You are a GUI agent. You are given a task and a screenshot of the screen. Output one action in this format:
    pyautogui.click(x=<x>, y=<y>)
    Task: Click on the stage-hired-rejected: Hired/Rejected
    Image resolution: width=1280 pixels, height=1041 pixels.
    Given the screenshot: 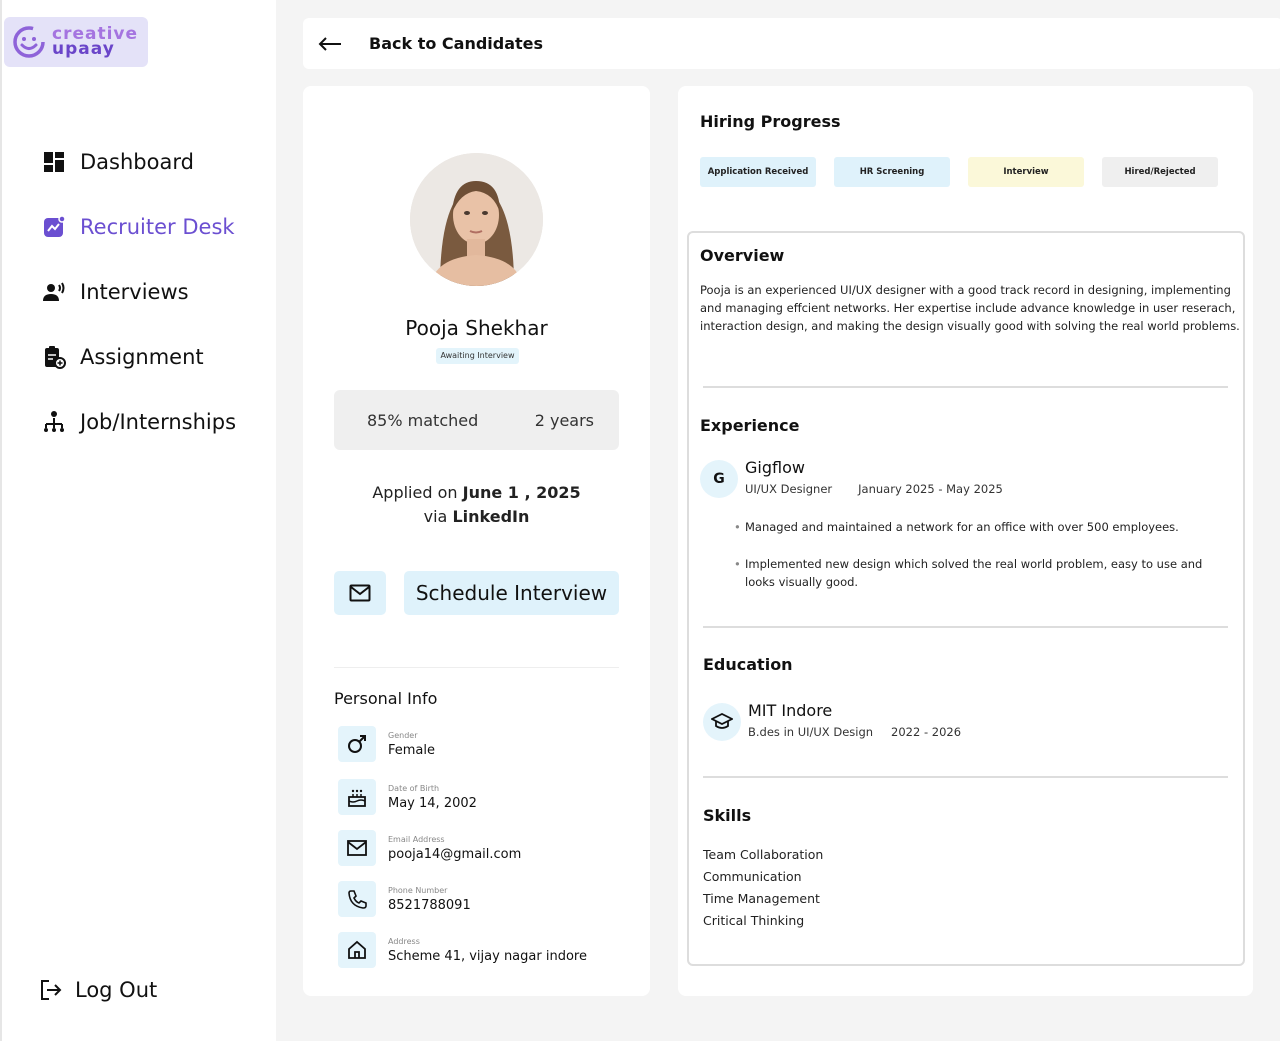 What is the action you would take?
    pyautogui.click(x=1160, y=172)
    